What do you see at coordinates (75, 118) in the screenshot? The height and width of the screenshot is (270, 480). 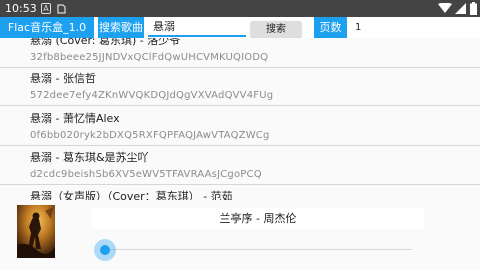 I see `song-title: 悬溺 - 萧忆情Alex` at bounding box center [75, 118].